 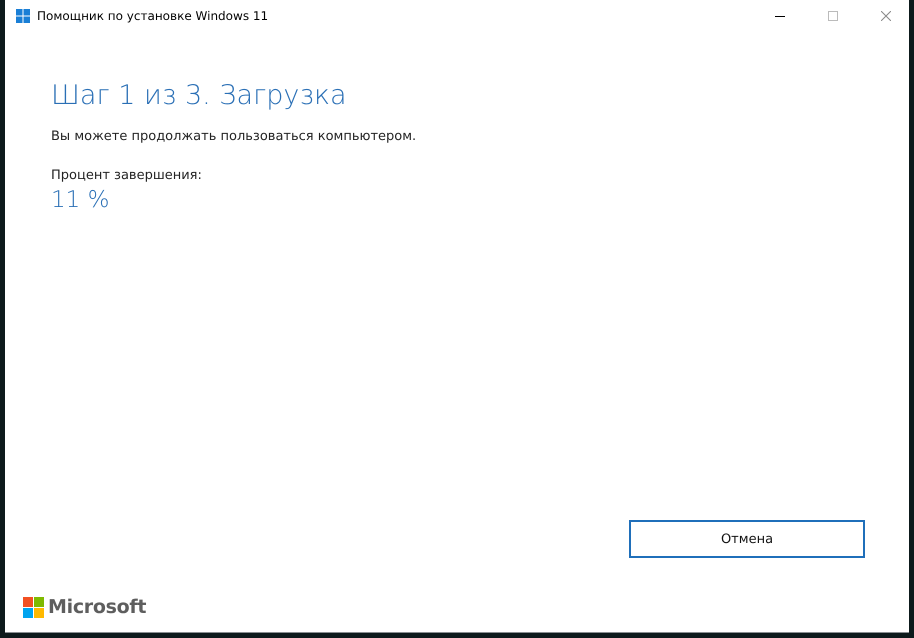 What do you see at coordinates (234, 136) in the screenshot?
I see `description-text: Вы можете продолжать пользоваться компьютером.` at bounding box center [234, 136].